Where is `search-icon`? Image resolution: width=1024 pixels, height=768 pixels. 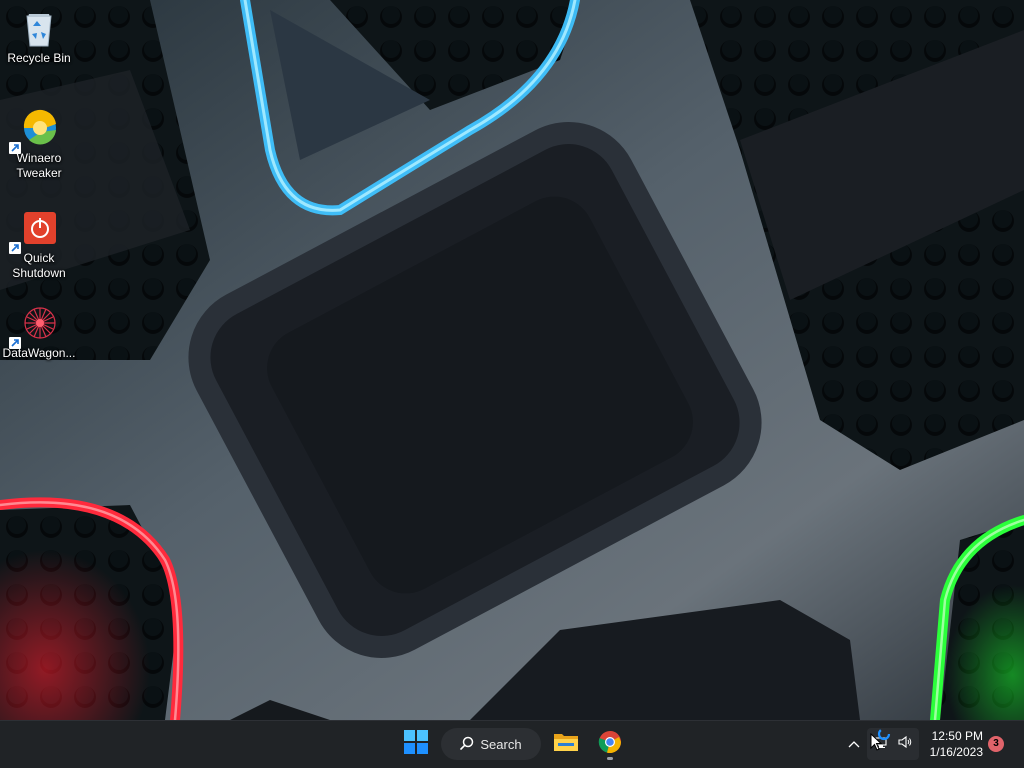
search-icon is located at coordinates (467, 744).